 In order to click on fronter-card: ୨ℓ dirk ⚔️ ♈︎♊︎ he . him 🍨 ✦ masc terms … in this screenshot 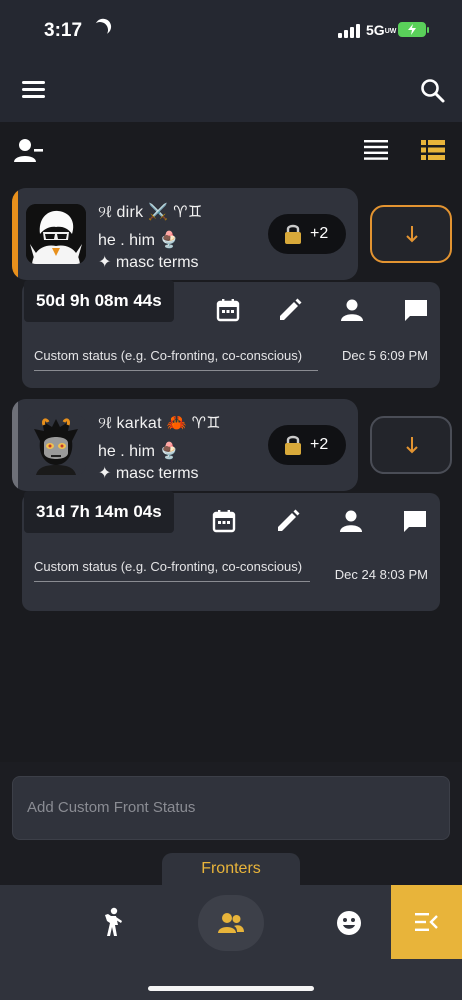, I will do `click(185, 234)`.